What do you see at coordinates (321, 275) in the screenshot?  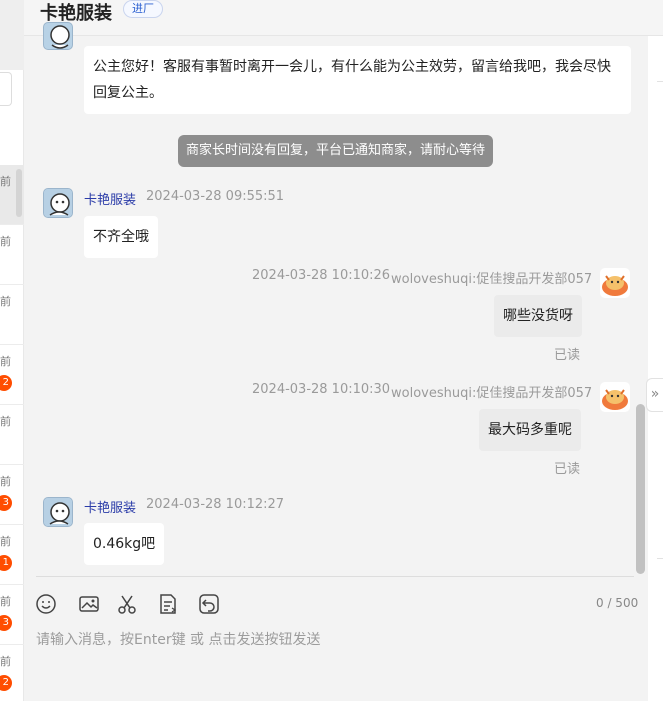 I see `message-time: 2024-03-28 10:10:26` at bounding box center [321, 275].